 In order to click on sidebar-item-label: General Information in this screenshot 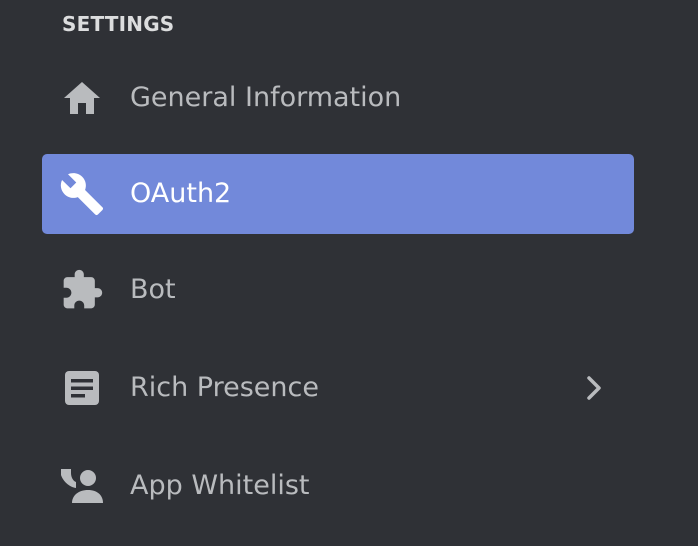, I will do `click(266, 97)`.